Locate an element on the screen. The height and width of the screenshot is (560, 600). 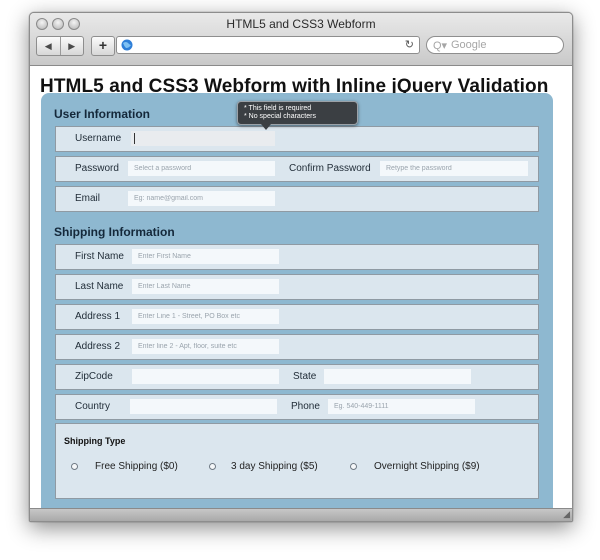
back-button: ◀ is located at coordinates (48, 46).